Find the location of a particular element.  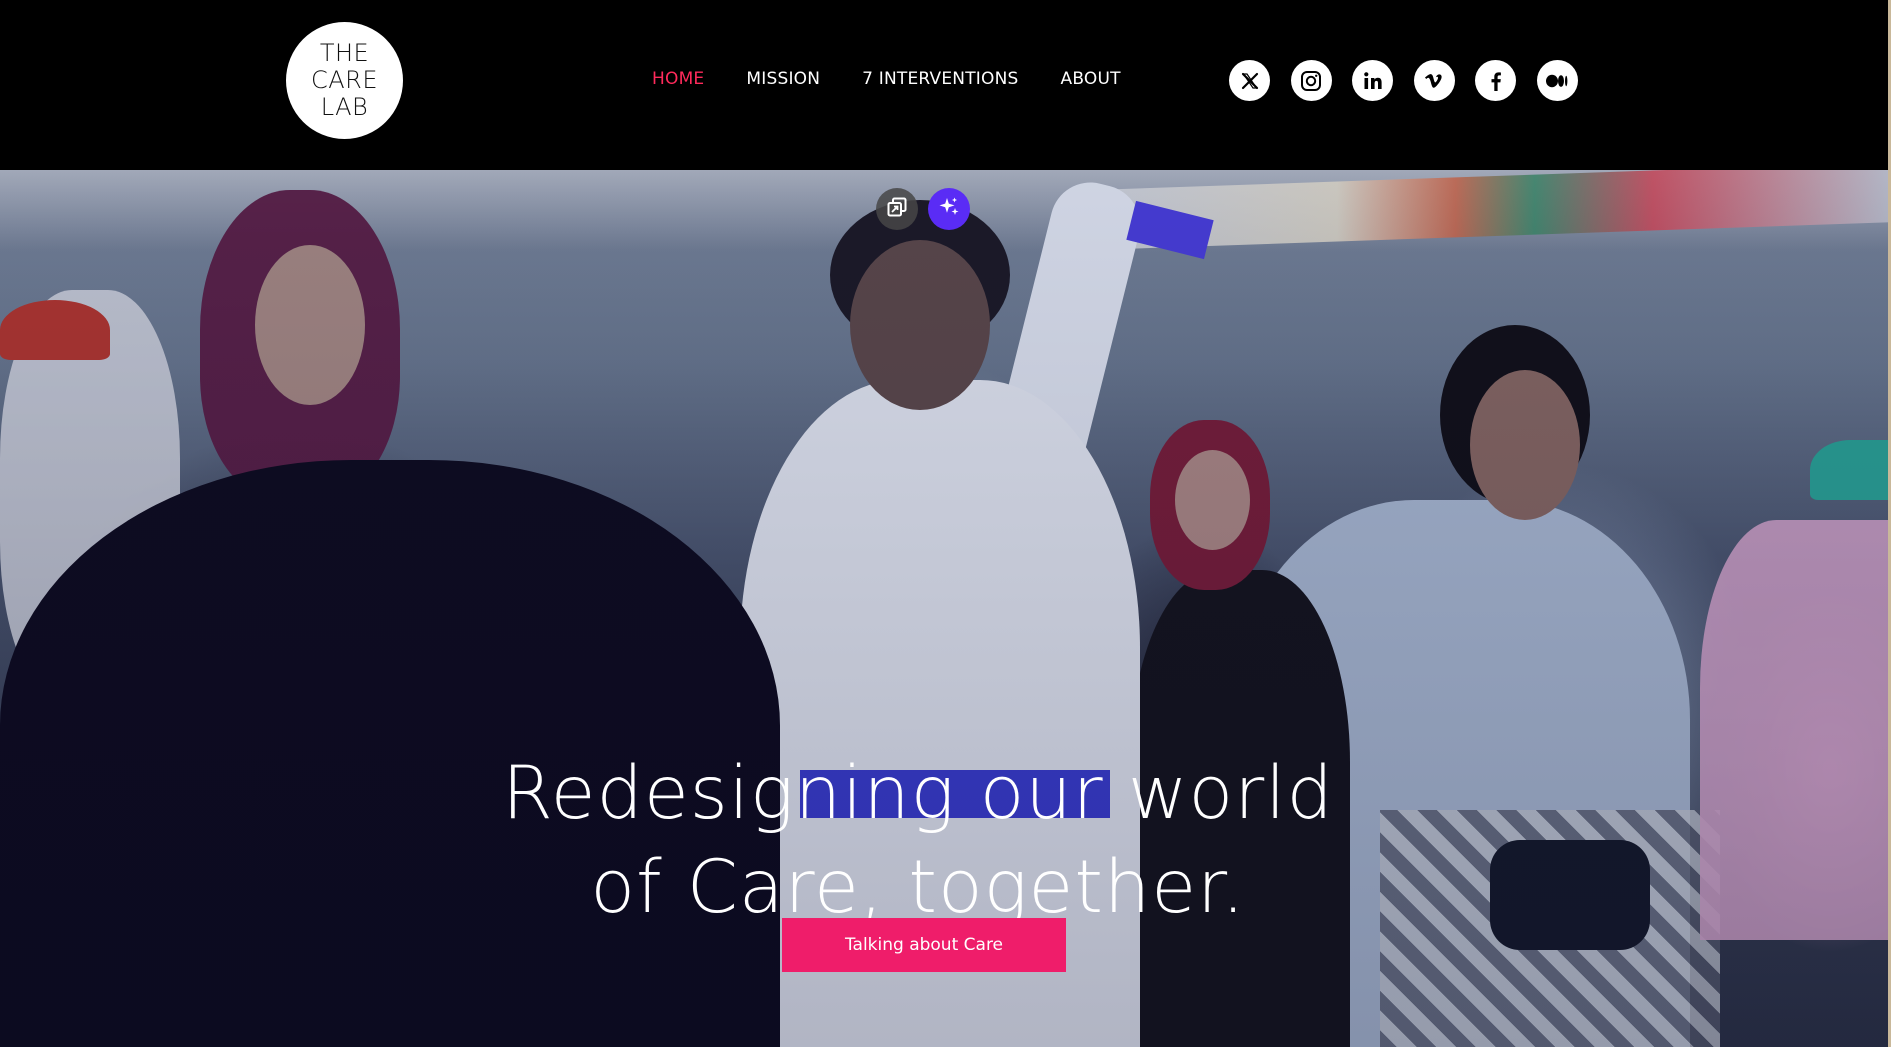

main-nav: HOME MISSION 7 INTERVENTIONS ABOUT is located at coordinates (907, 79).